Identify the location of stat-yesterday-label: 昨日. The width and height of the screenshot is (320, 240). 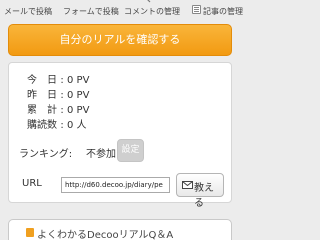
(42, 95).